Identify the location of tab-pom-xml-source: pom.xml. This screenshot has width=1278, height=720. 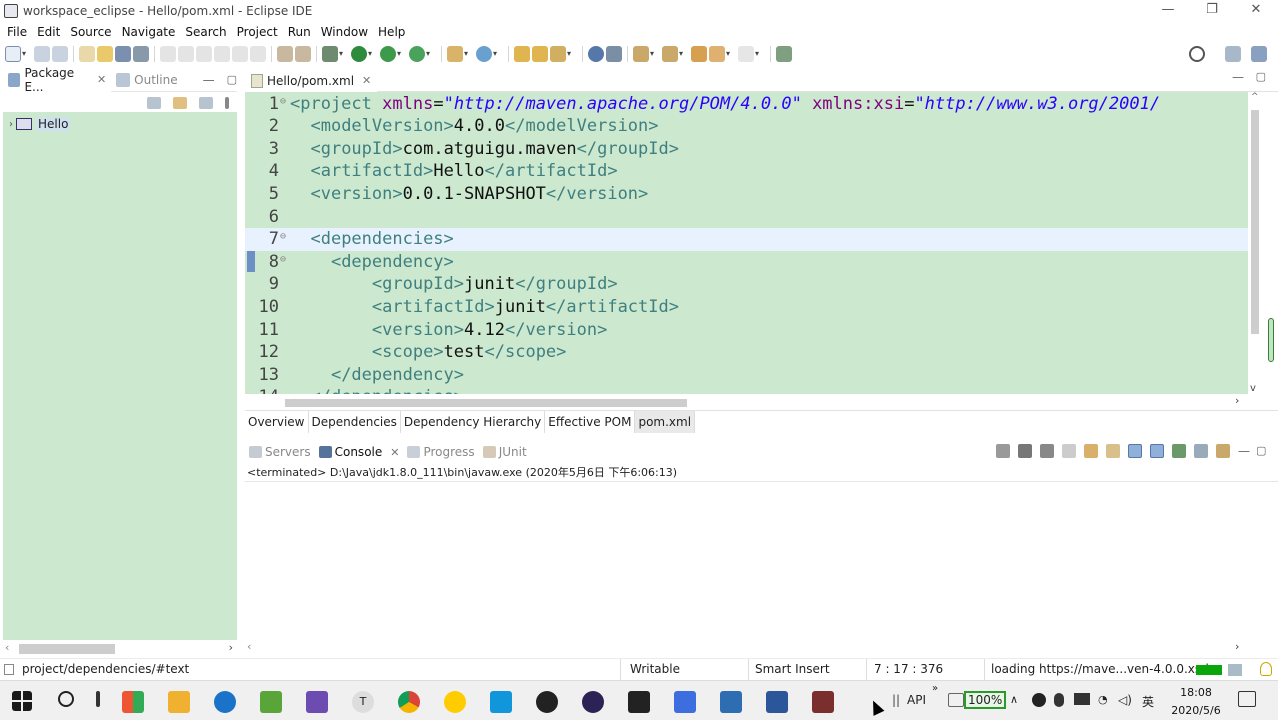
(665, 422).